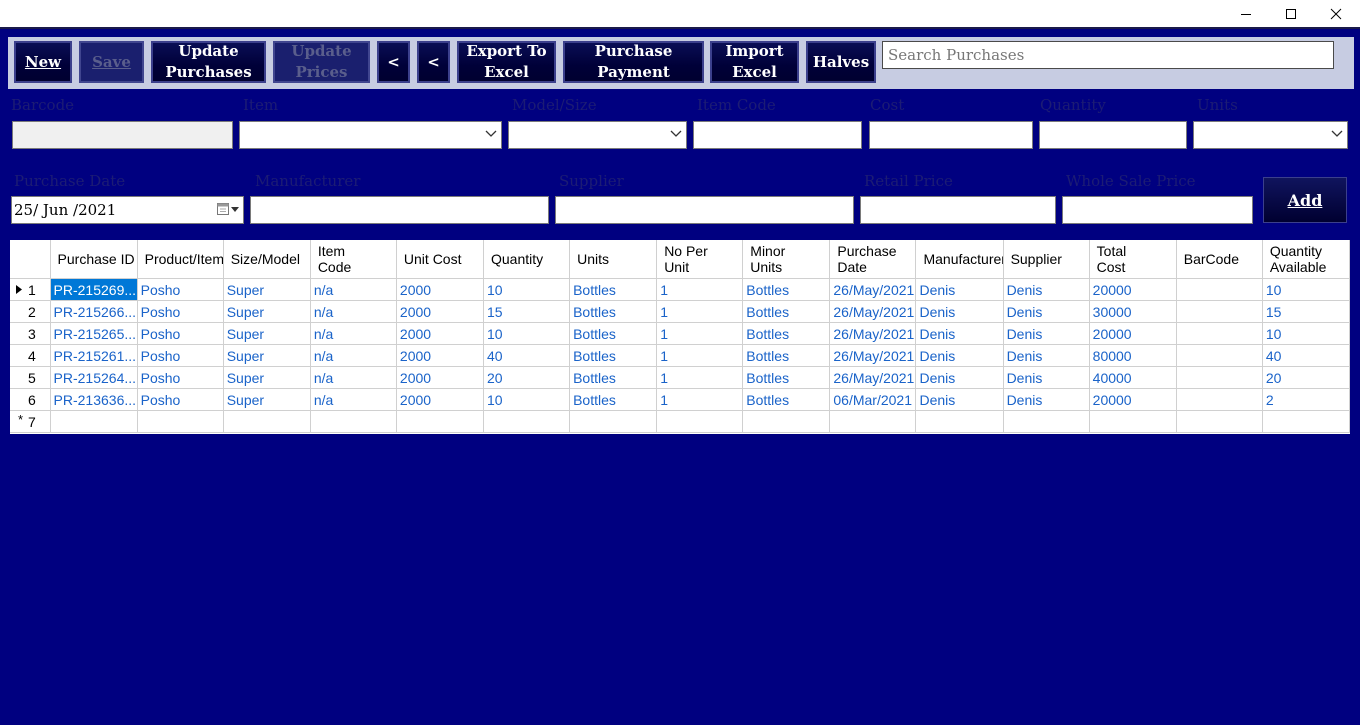 This screenshot has height=725, width=1360. I want to click on table-cell-size, so click(267, 421).